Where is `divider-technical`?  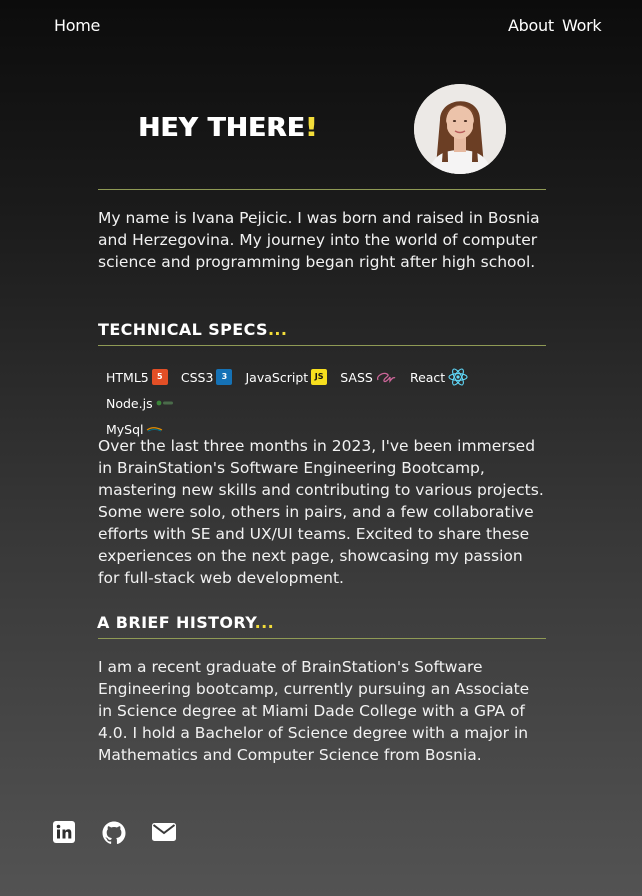
divider-technical is located at coordinates (322, 345).